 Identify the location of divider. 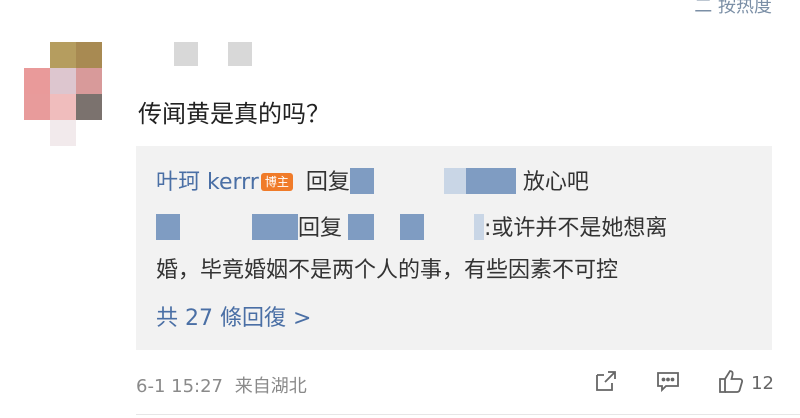
(468, 414).